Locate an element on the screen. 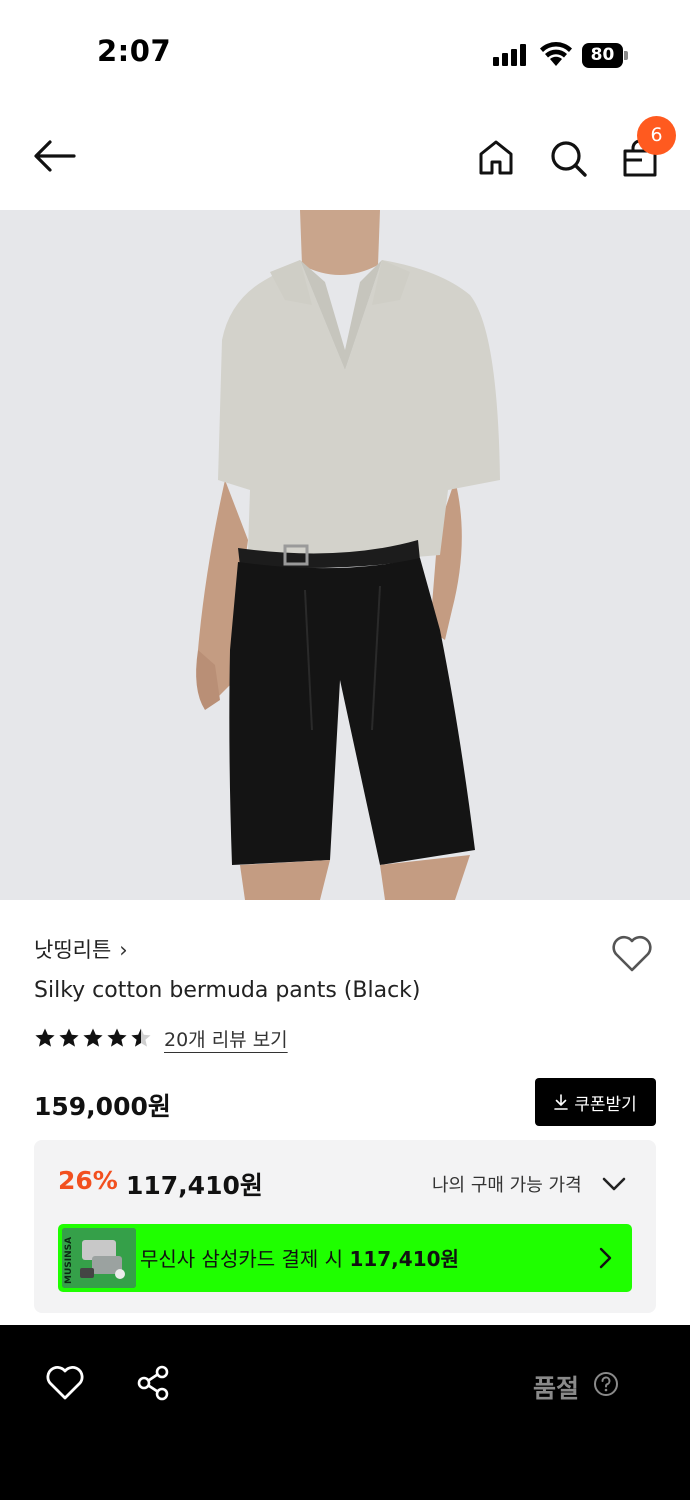 The width and height of the screenshot is (690, 1500). battery-level: 80 is located at coordinates (602, 55).